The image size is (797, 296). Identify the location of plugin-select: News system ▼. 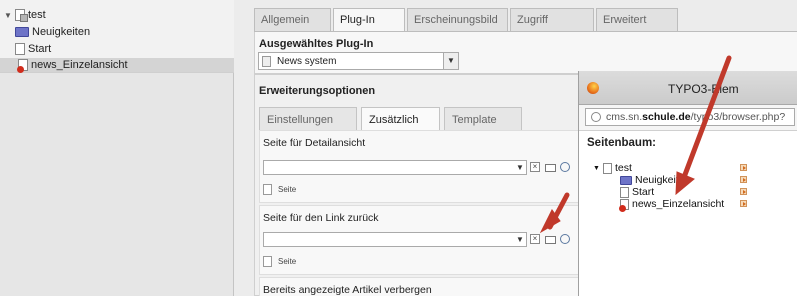
(358, 61).